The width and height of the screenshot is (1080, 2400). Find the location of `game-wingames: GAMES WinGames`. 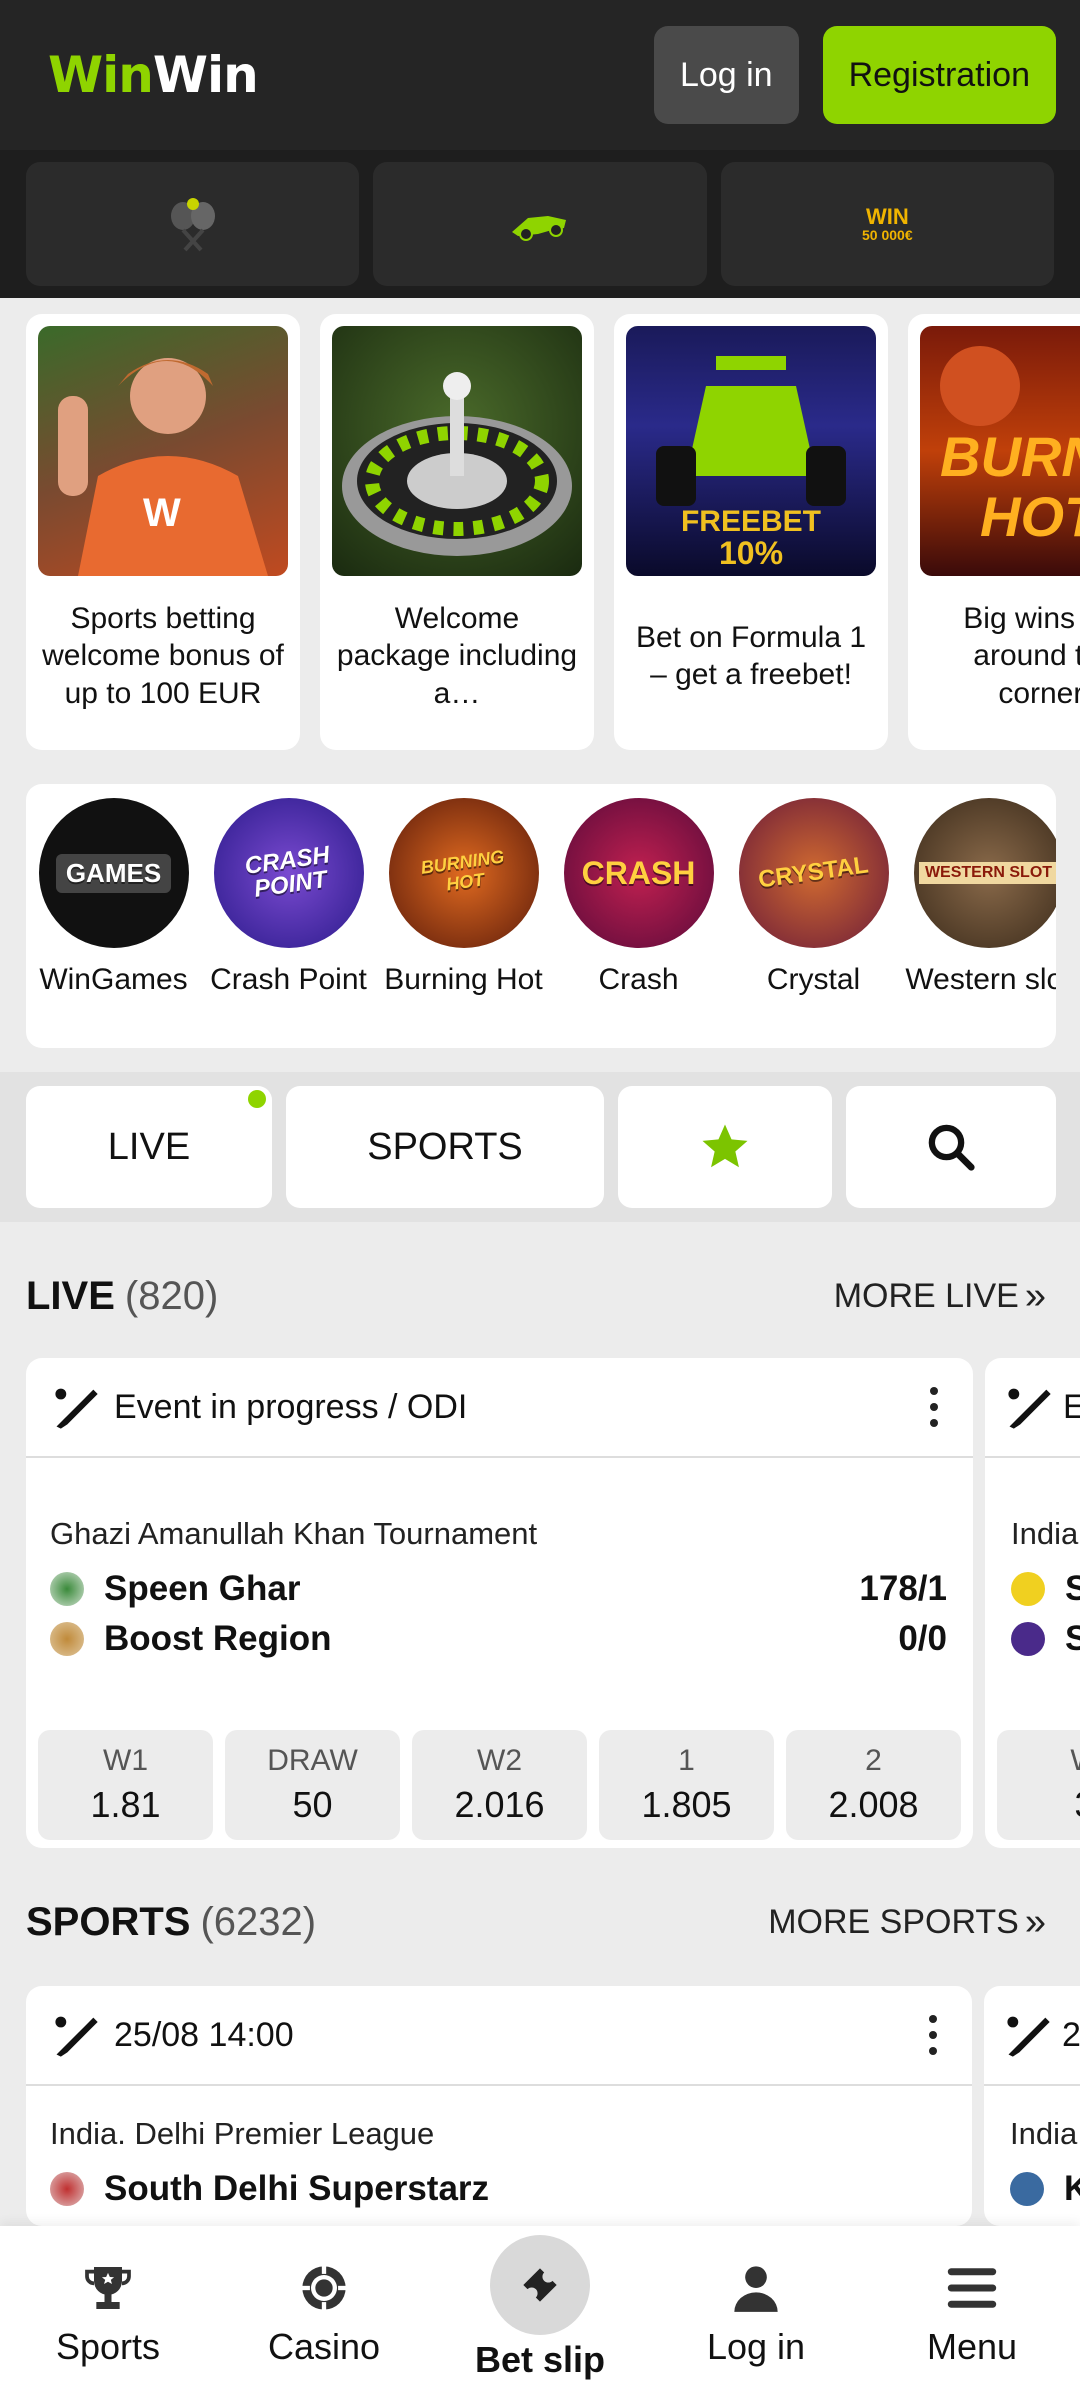

game-wingames: GAMES WinGames is located at coordinates (113, 923).